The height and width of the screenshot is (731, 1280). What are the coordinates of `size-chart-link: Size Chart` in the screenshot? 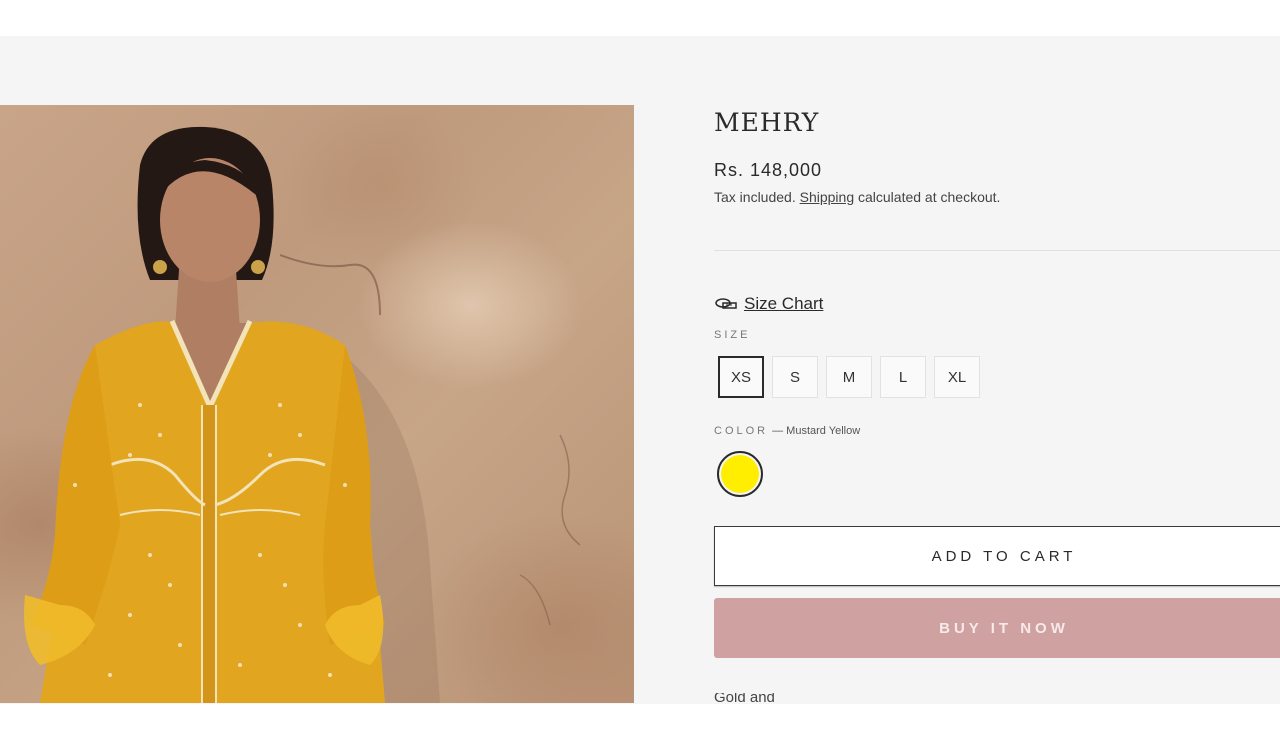 It's located at (768, 304).